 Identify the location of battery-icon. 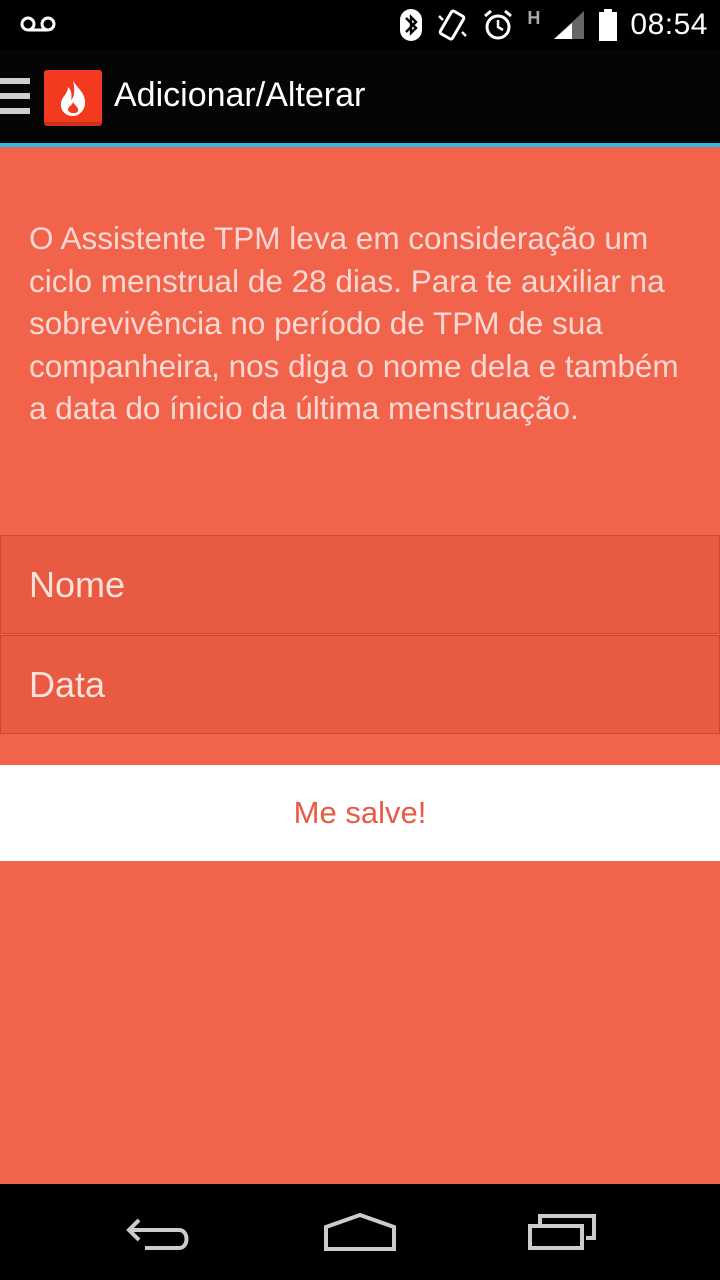
(608, 25).